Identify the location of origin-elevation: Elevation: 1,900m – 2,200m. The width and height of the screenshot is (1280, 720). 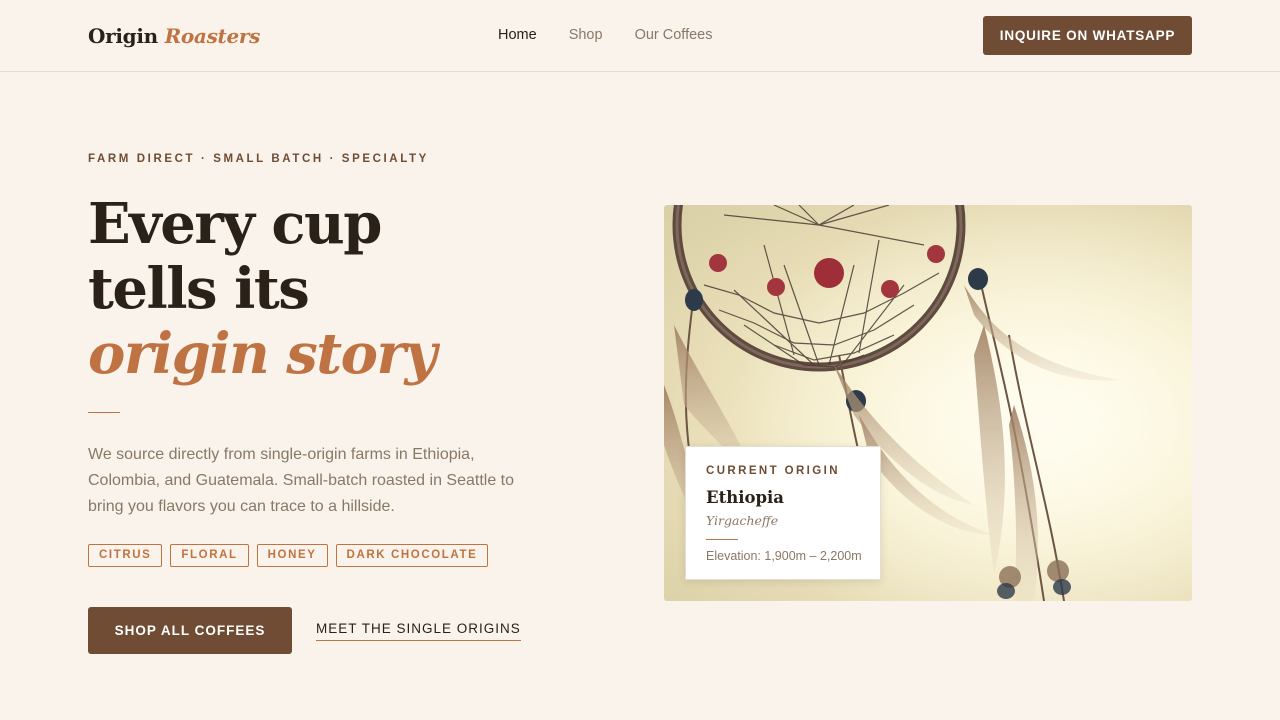
(784, 556).